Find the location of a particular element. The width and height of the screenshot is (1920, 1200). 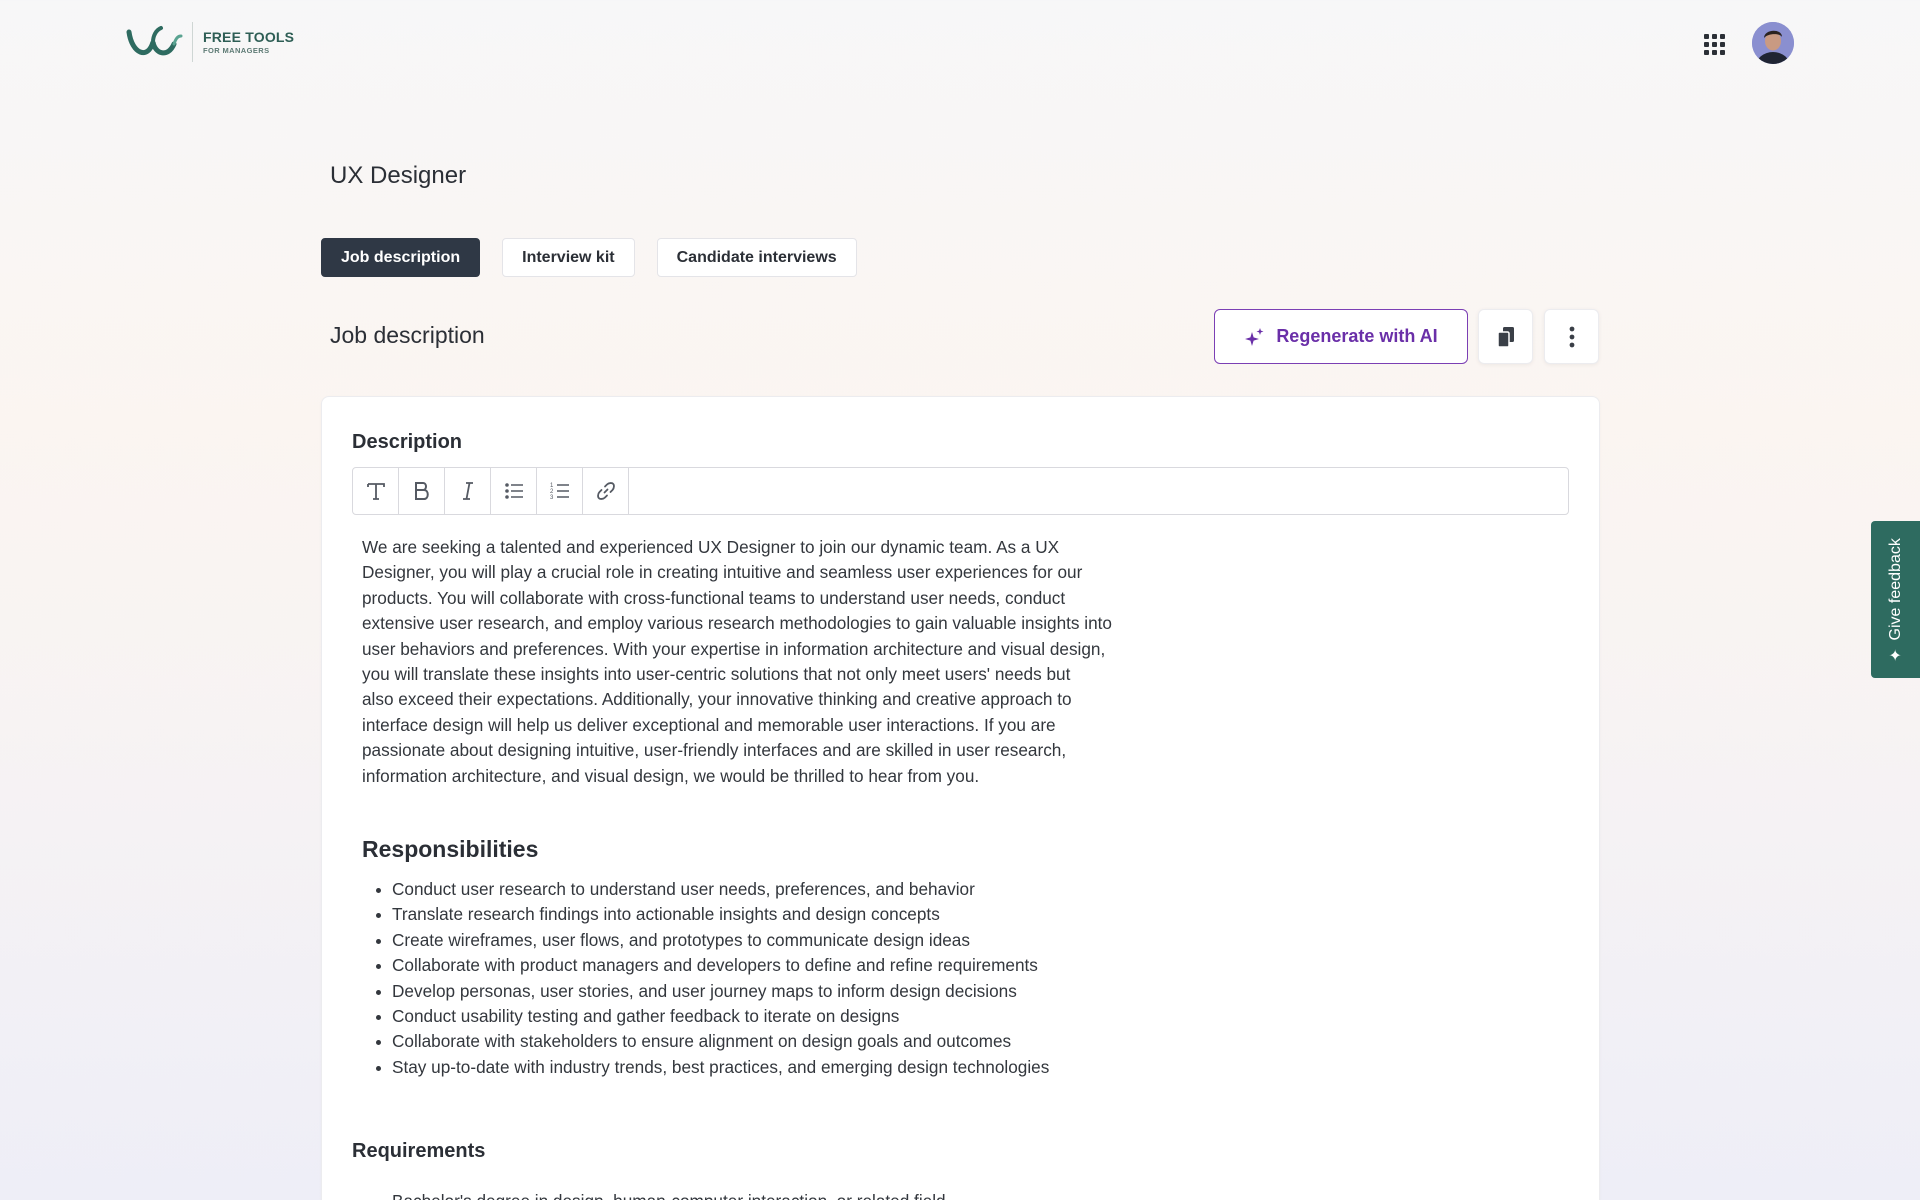

brand-logo: FREE TOOLS FOR MANAGERS is located at coordinates (210, 42).